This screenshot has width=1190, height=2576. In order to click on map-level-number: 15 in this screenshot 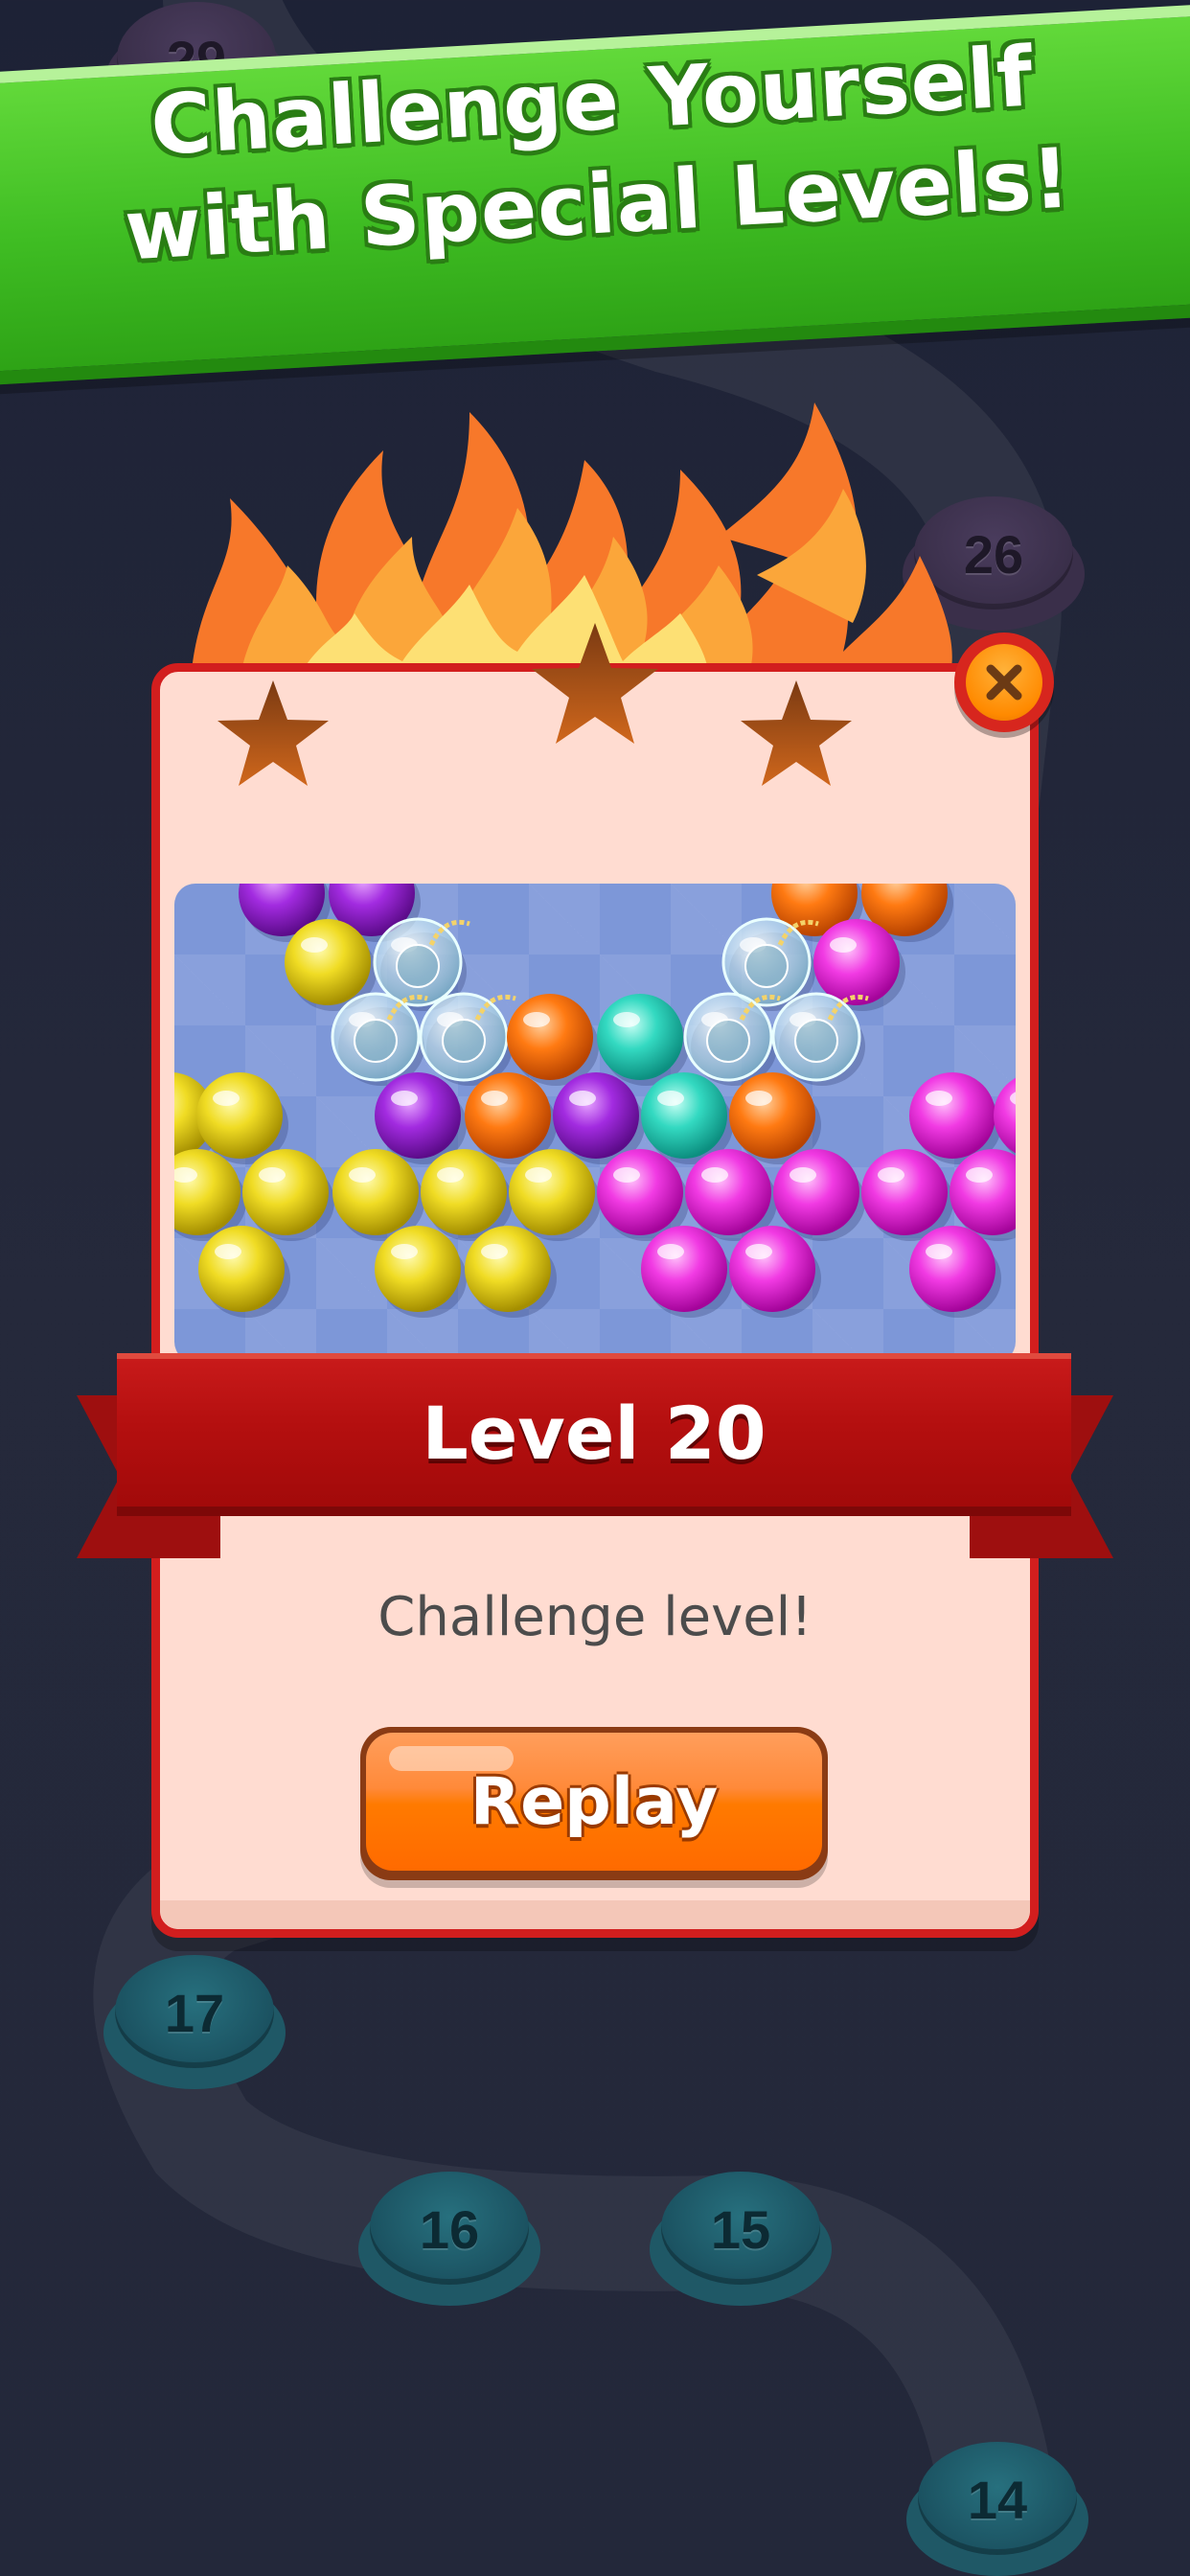, I will do `click(741, 2229)`.